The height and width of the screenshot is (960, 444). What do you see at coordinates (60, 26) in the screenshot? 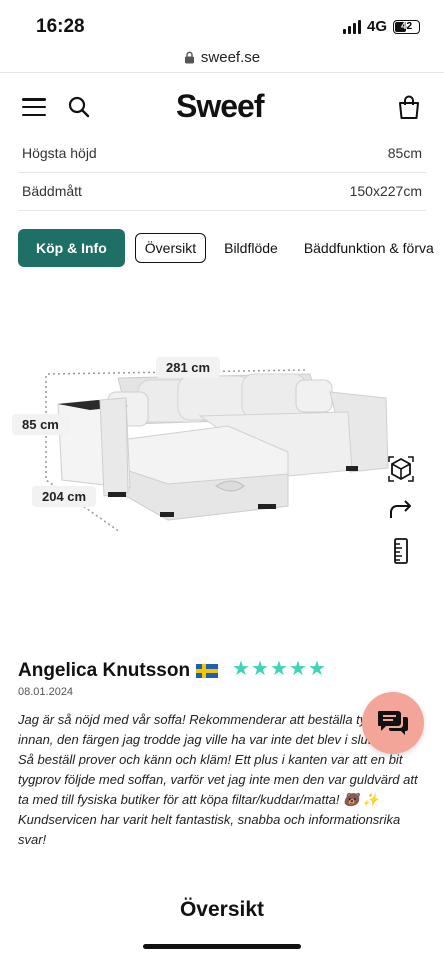
I see `status-time: 16:28` at bounding box center [60, 26].